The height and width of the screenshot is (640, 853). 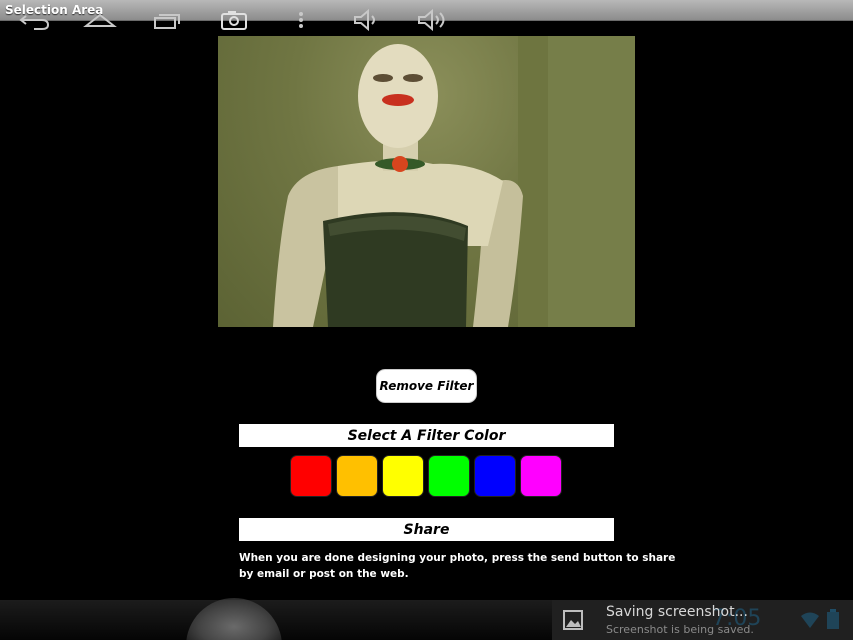 What do you see at coordinates (433, 20) in the screenshot?
I see `volume-up-icon` at bounding box center [433, 20].